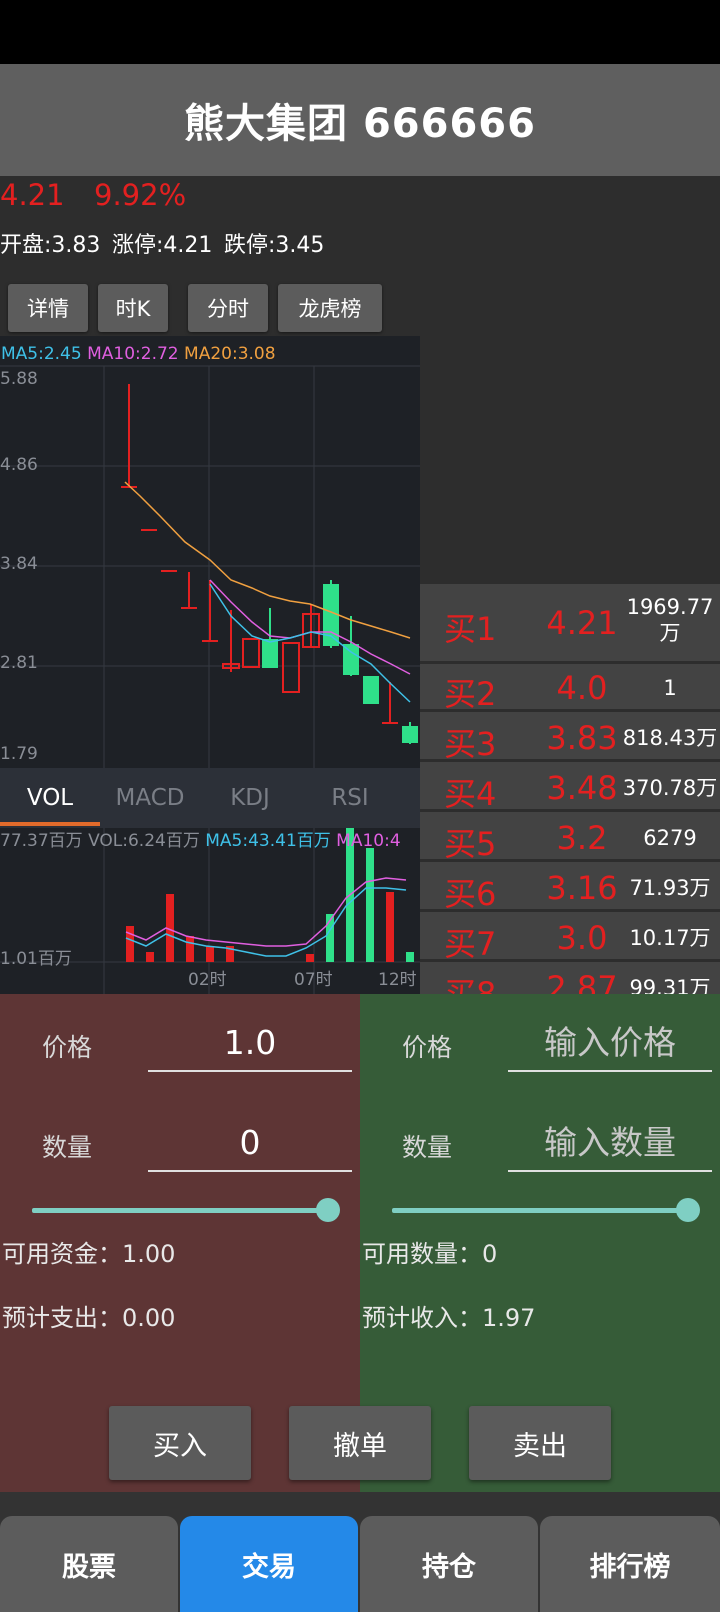 The height and width of the screenshot is (1612, 720). I want to click on limit-down-price: 跌停:3.45, so click(274, 245).